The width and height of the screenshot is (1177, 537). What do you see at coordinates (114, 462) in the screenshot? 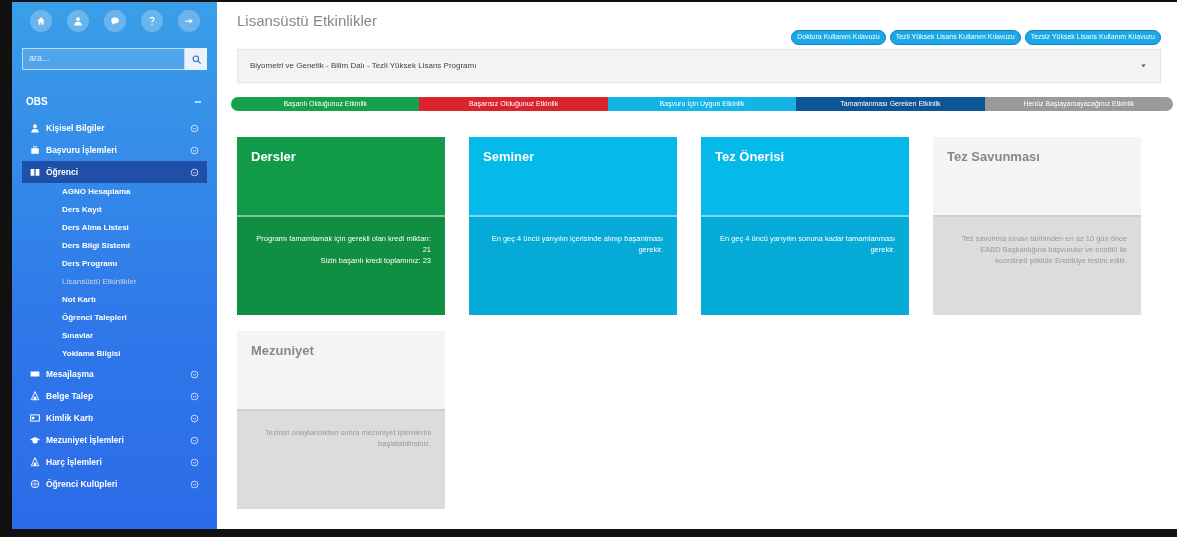
I see `sidebar-item: Harç İşlemleri` at bounding box center [114, 462].